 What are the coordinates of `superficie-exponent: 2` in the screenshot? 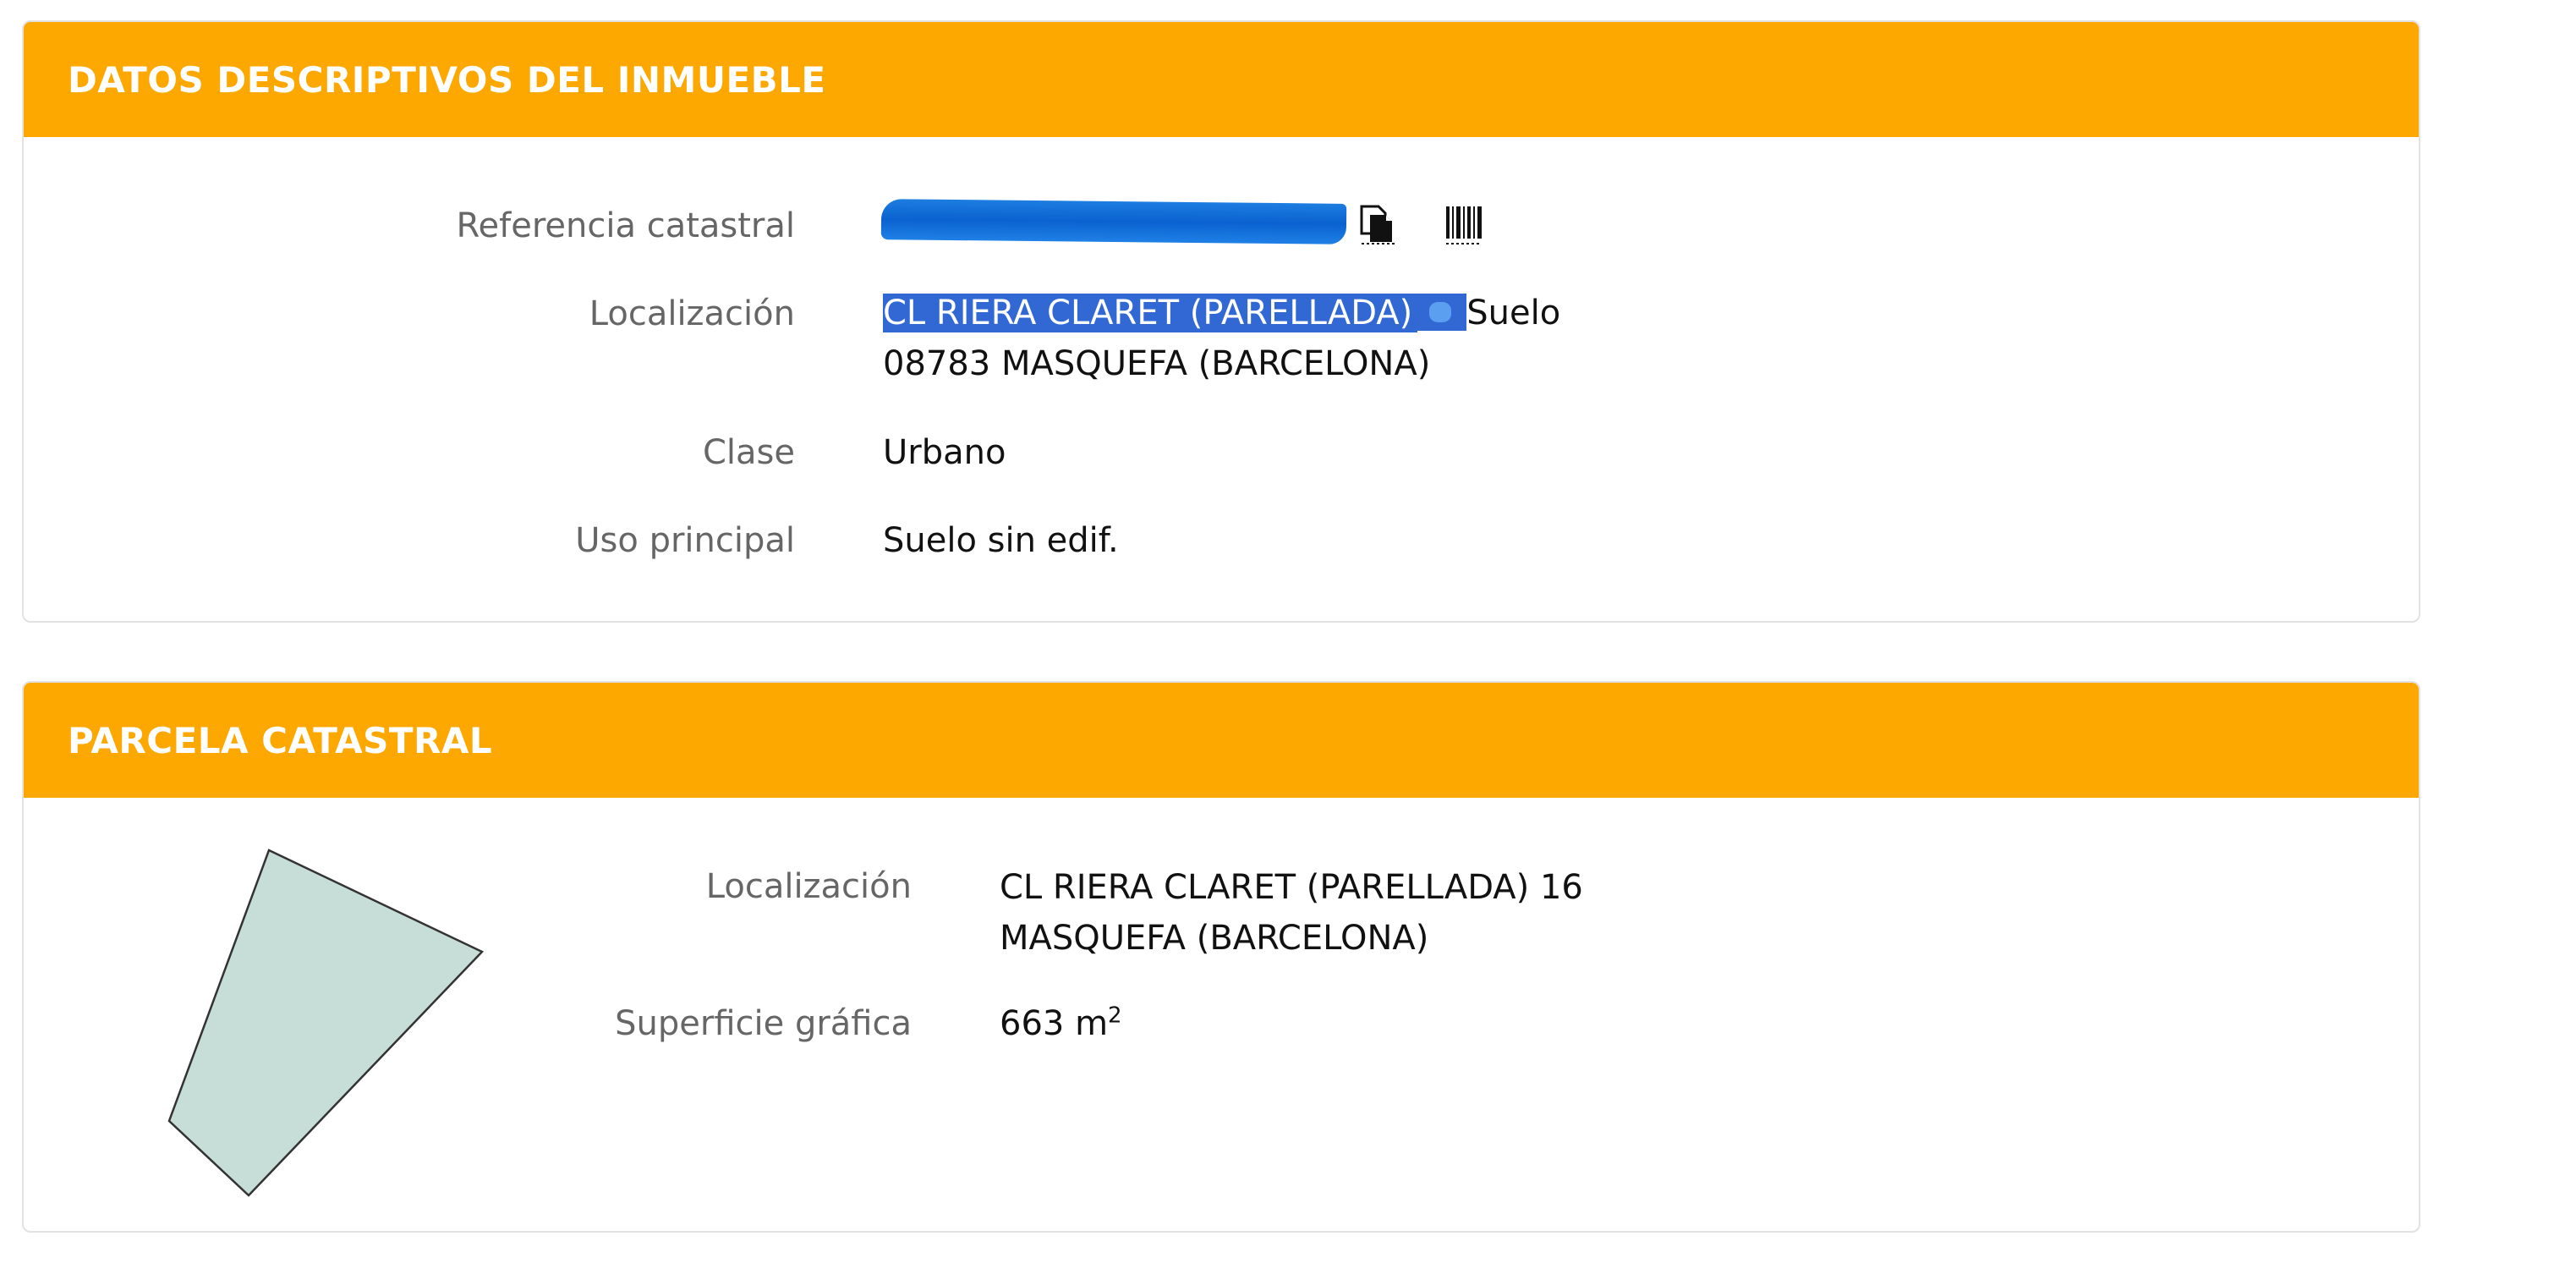 It's located at (1115, 1016).